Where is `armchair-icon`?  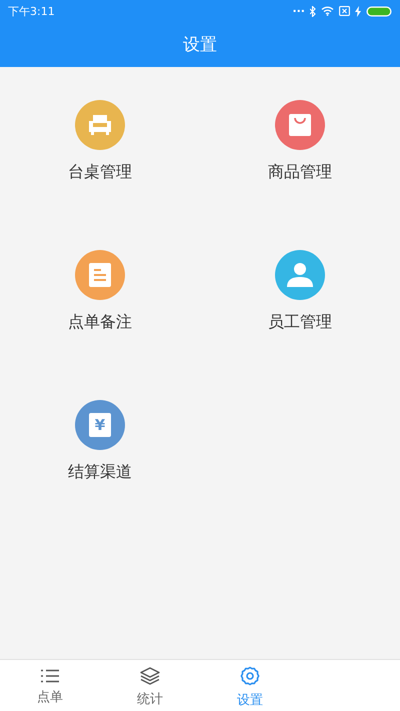 armchair-icon is located at coordinates (100, 125).